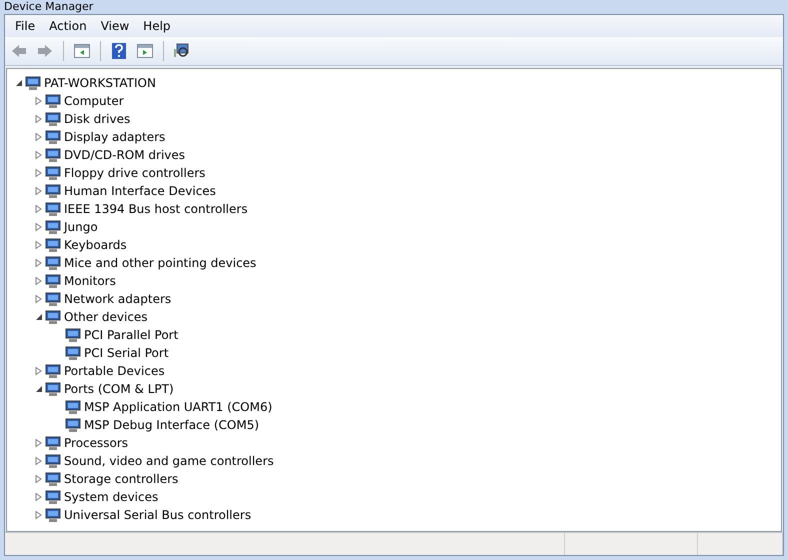 The height and width of the screenshot is (560, 788). What do you see at coordinates (131, 335) in the screenshot?
I see `tree-item: PCI Parallel Port` at bounding box center [131, 335].